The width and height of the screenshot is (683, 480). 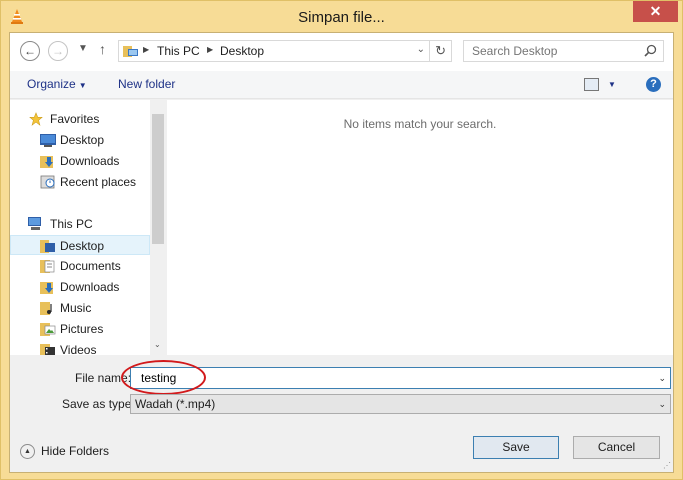 I want to click on sidebar-item-music: Music, so click(x=80, y=308).